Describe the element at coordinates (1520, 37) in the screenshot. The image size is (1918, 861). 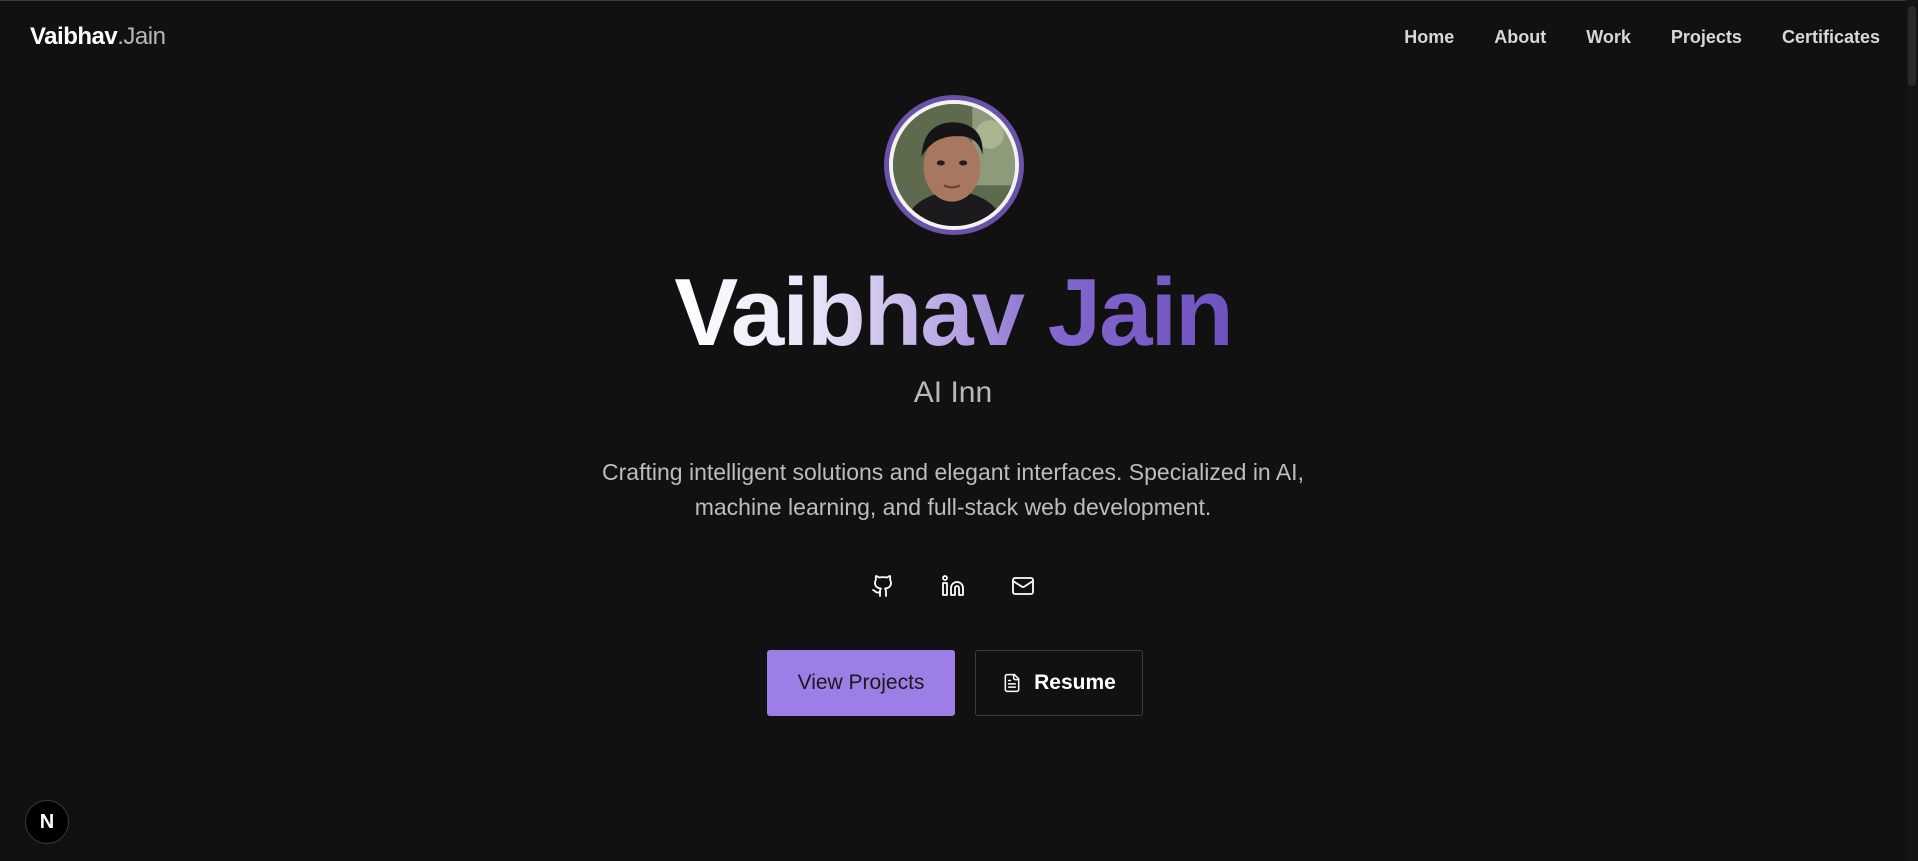
I see `nav-about: About` at that location.